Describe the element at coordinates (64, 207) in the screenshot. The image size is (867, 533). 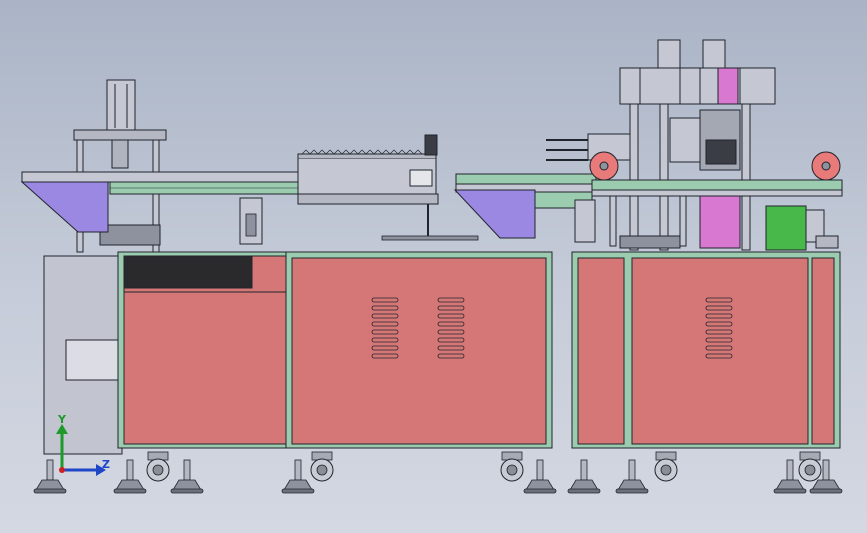
I see `left-hopper` at that location.